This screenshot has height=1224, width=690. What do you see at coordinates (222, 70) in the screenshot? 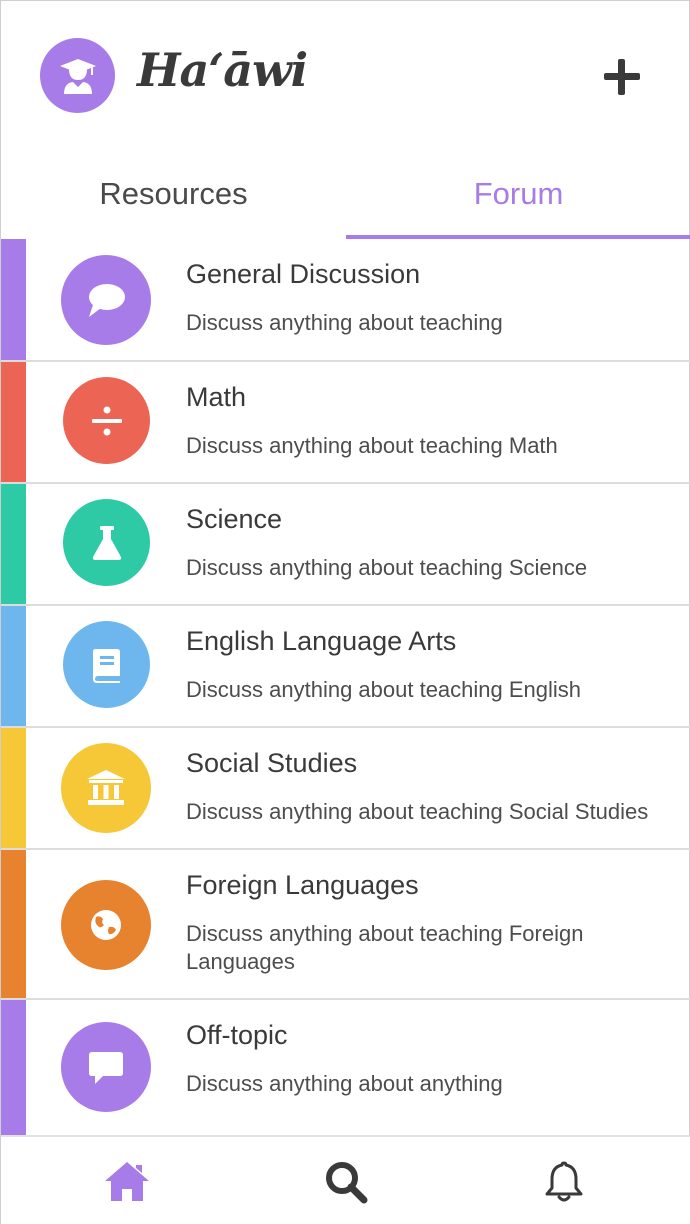
I see `app-logo-title: Haʻāwi` at bounding box center [222, 70].